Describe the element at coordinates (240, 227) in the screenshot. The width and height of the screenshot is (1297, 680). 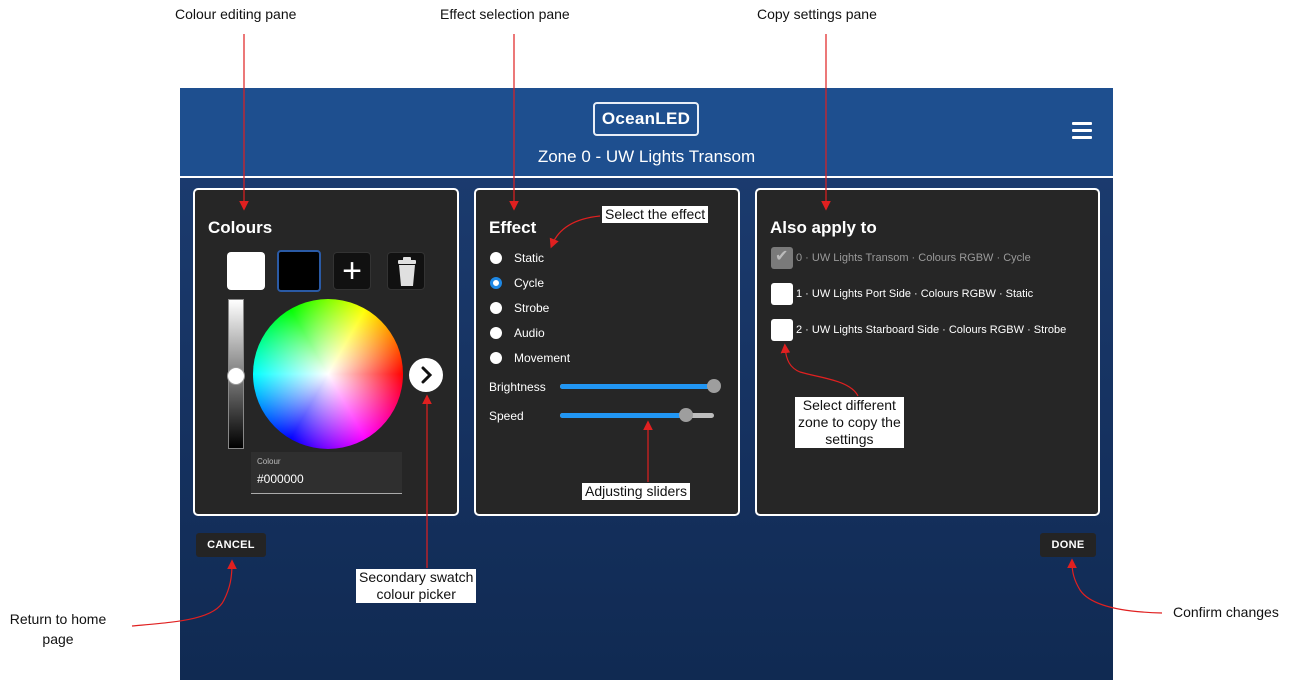
I see `colours-title: Colours` at that location.